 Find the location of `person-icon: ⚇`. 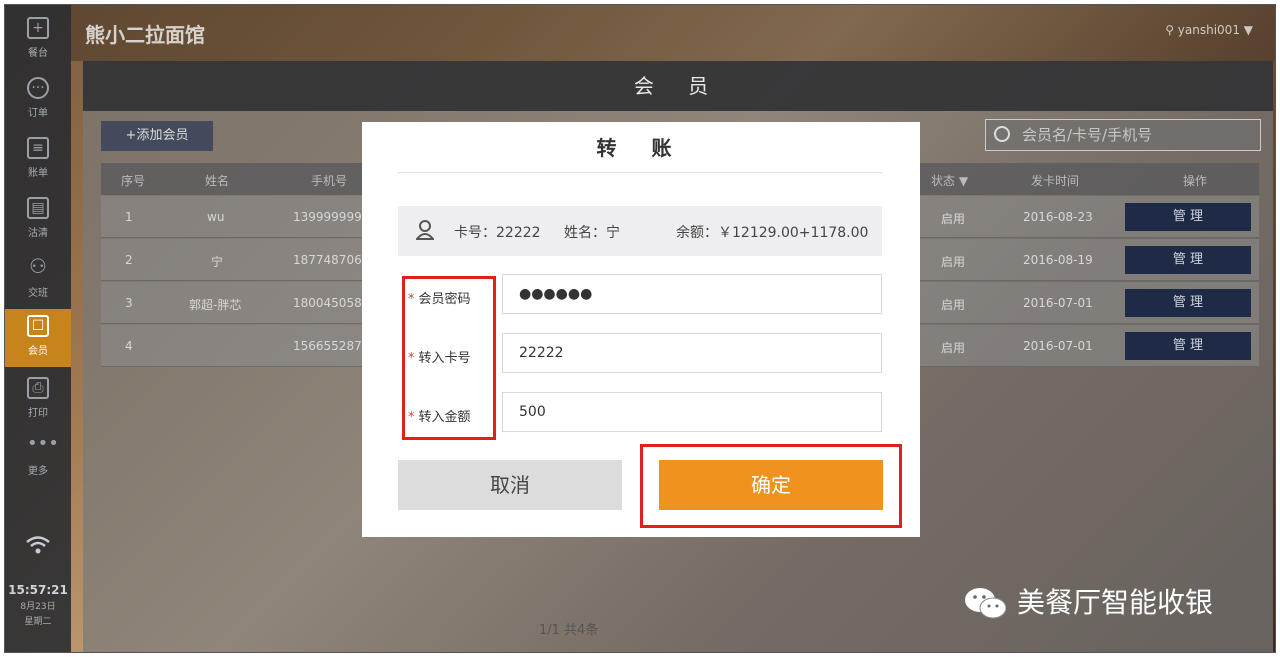

person-icon: ⚇ is located at coordinates (38, 266).